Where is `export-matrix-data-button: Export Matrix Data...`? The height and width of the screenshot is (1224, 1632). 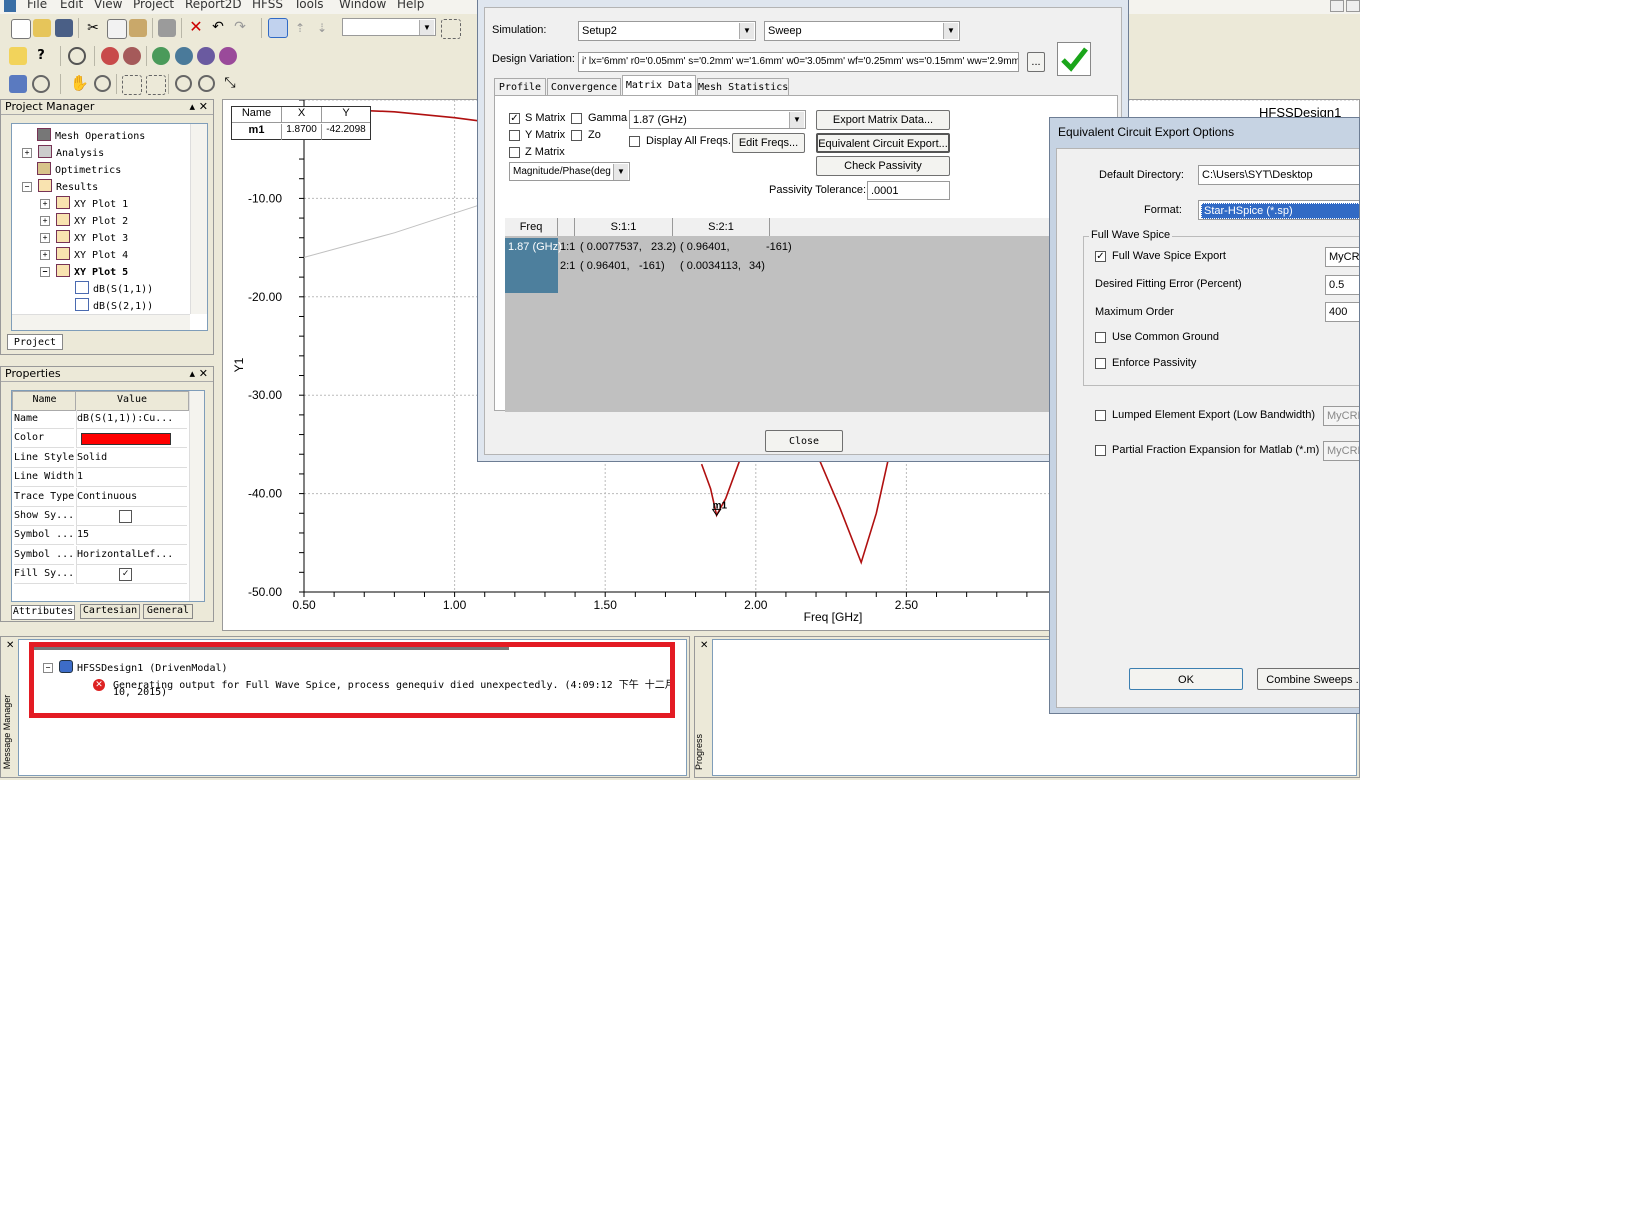
export-matrix-data-button: Export Matrix Data... is located at coordinates (883, 120).